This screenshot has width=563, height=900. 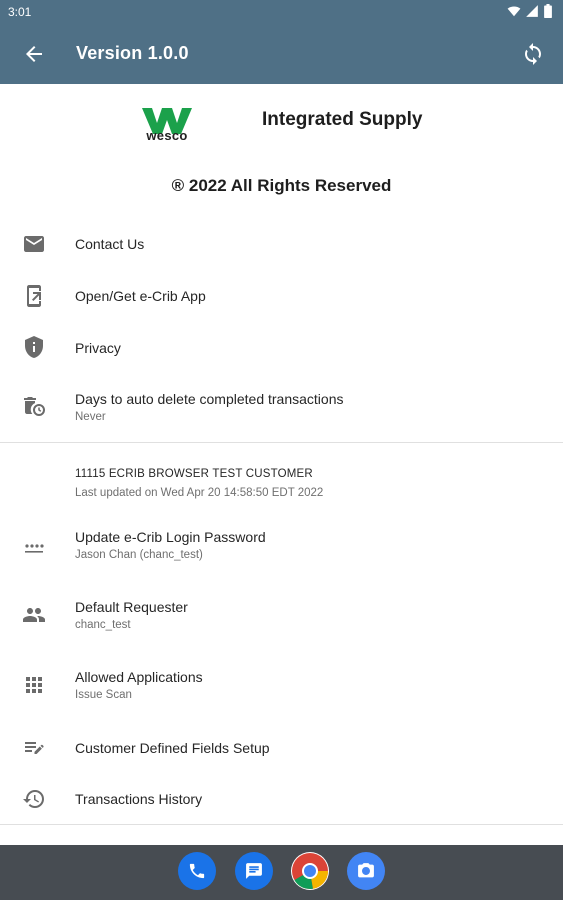 What do you see at coordinates (34, 548) in the screenshot?
I see `password-icon` at bounding box center [34, 548].